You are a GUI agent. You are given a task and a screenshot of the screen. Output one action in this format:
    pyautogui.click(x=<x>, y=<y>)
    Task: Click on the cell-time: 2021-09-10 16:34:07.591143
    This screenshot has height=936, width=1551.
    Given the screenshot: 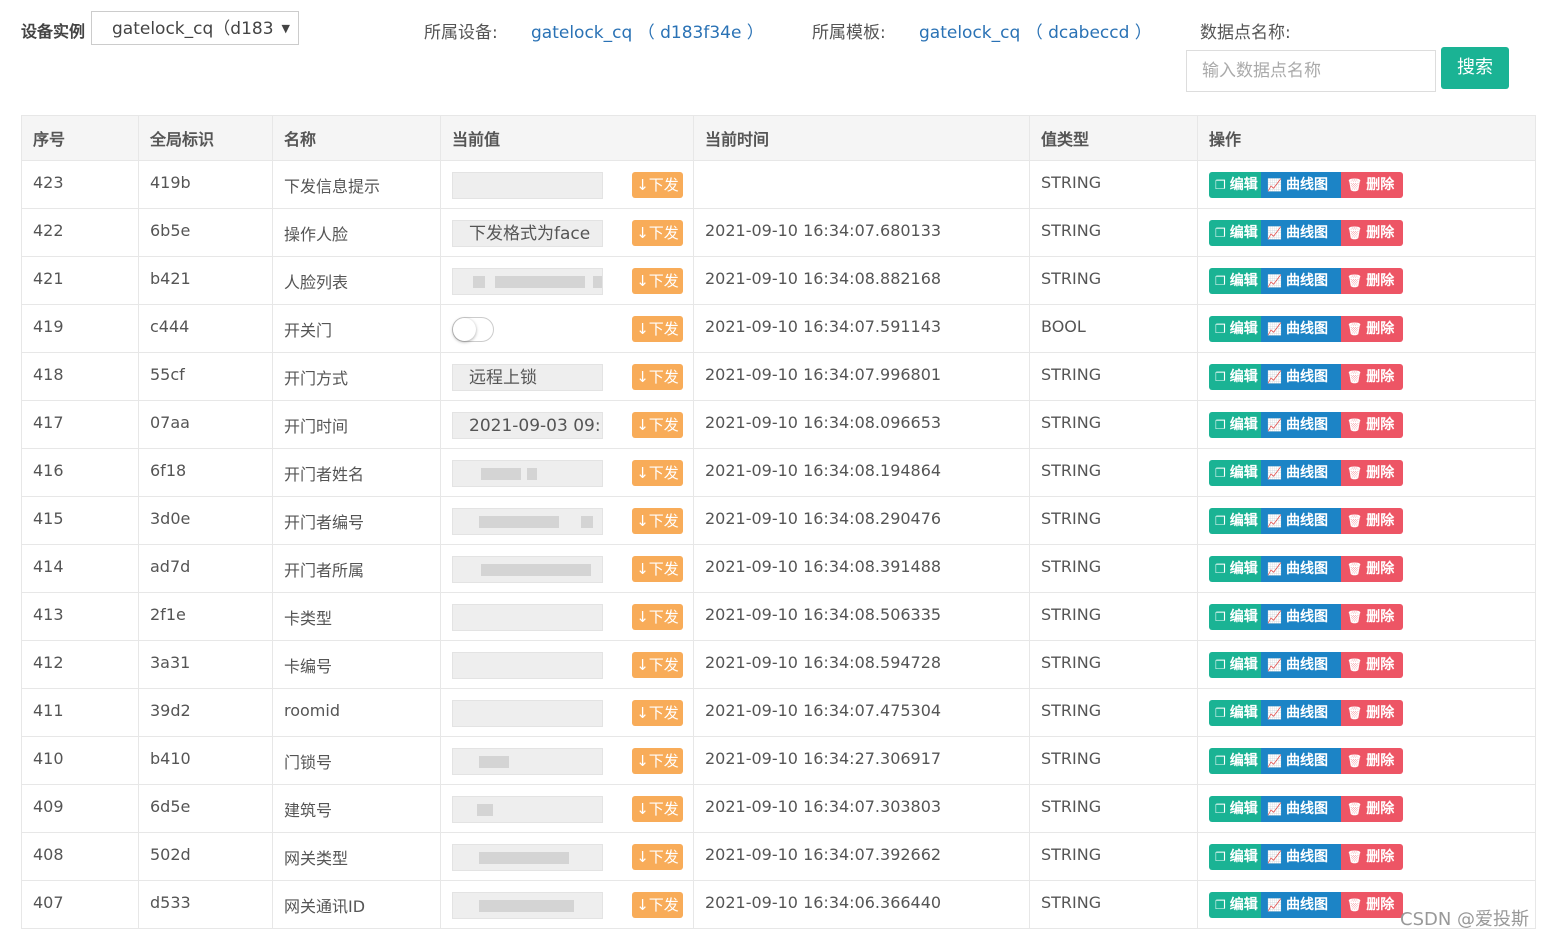 What is the action you would take?
    pyautogui.click(x=861, y=328)
    